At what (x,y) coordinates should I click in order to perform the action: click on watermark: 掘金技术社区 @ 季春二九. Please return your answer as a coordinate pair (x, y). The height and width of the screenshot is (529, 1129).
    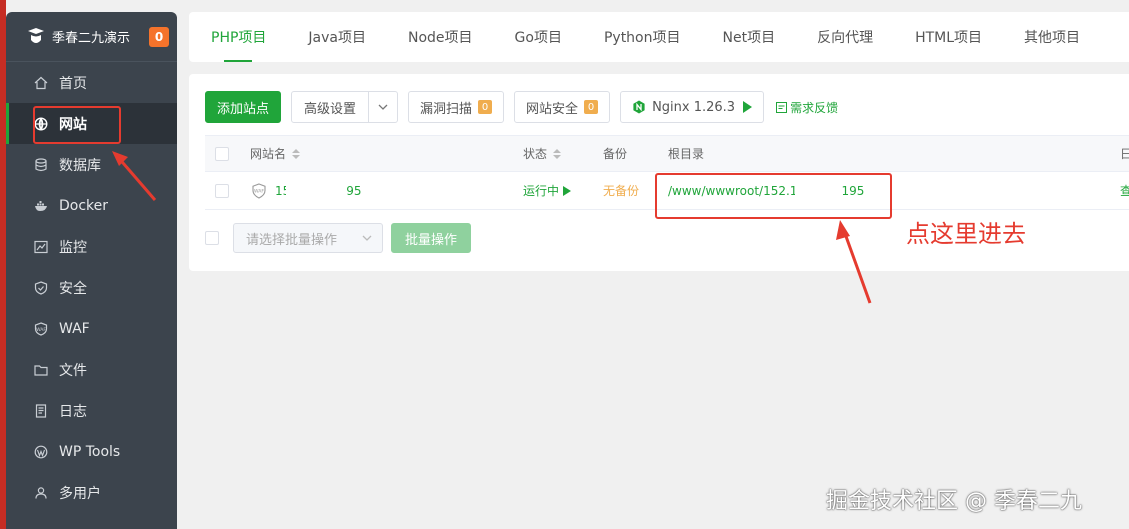
    Looking at the image, I should click on (954, 501).